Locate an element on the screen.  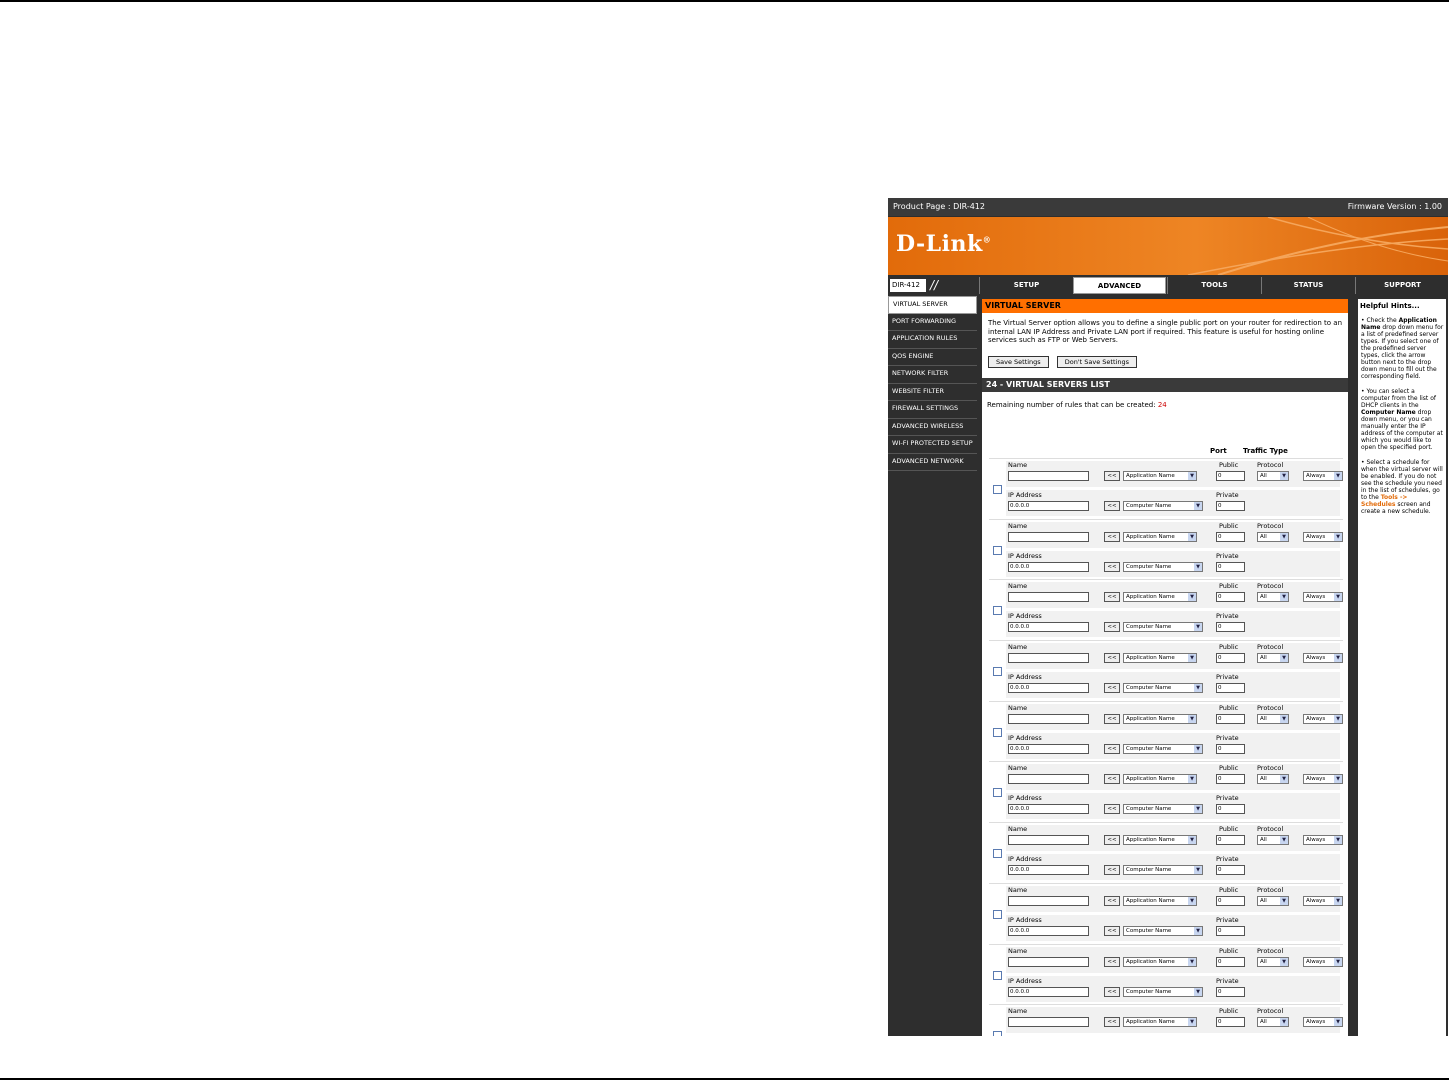
save-settings-button: Save Settings is located at coordinates (1018, 361).